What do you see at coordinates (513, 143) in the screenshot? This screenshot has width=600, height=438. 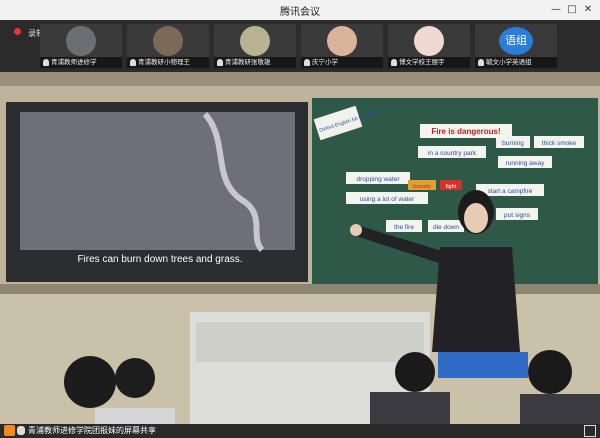 I see `board-word: burning` at bounding box center [513, 143].